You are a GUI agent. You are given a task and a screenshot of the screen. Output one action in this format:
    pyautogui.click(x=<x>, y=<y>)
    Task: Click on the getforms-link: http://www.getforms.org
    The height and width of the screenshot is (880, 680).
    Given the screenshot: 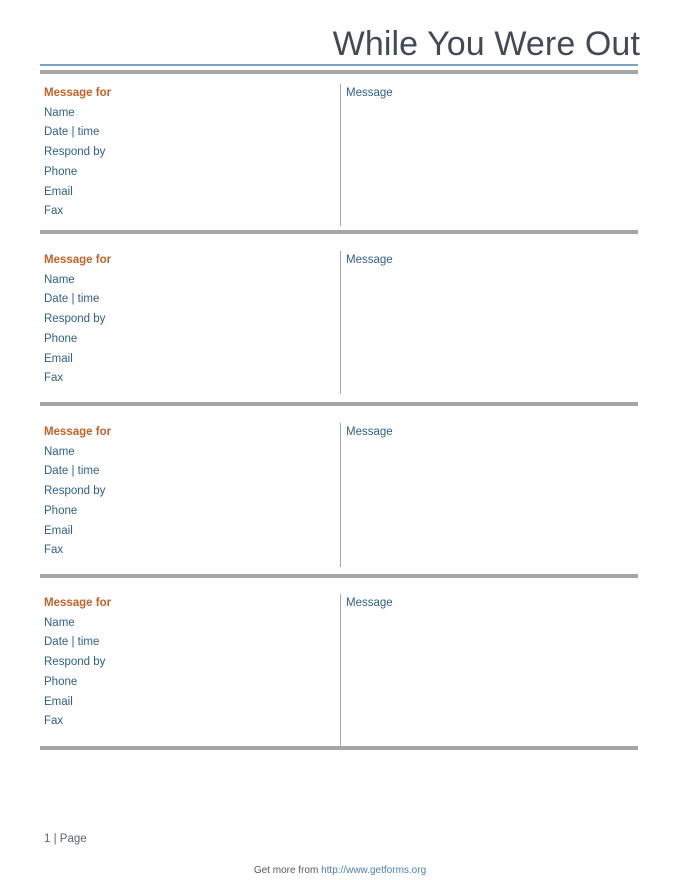 What is the action you would take?
    pyautogui.click(x=373, y=870)
    